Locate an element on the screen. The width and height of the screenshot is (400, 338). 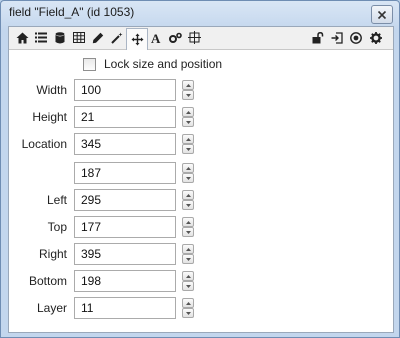
location-x-field-box is located at coordinates (125, 144).